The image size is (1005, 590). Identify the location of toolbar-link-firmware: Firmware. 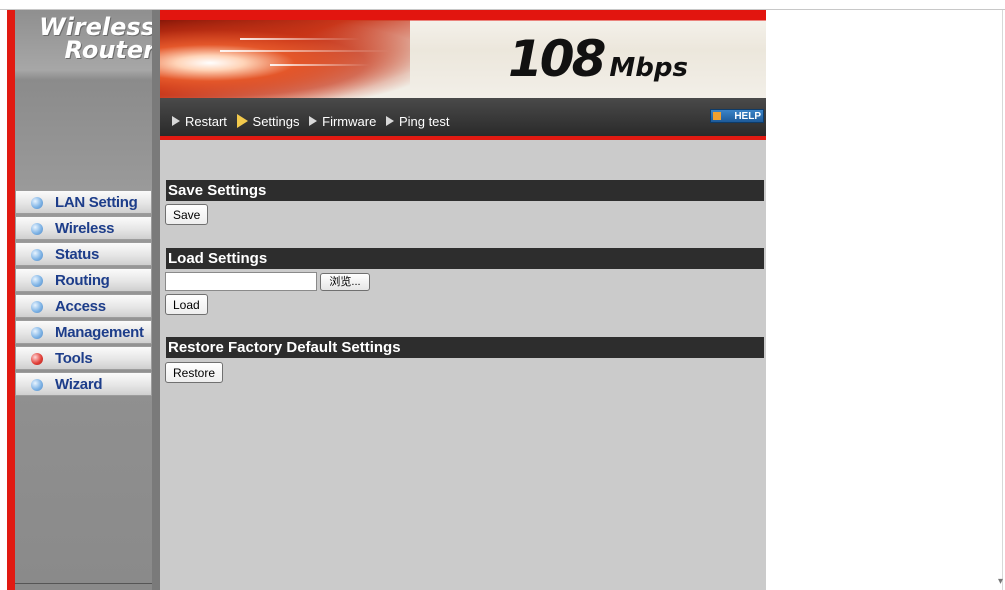
(342, 121).